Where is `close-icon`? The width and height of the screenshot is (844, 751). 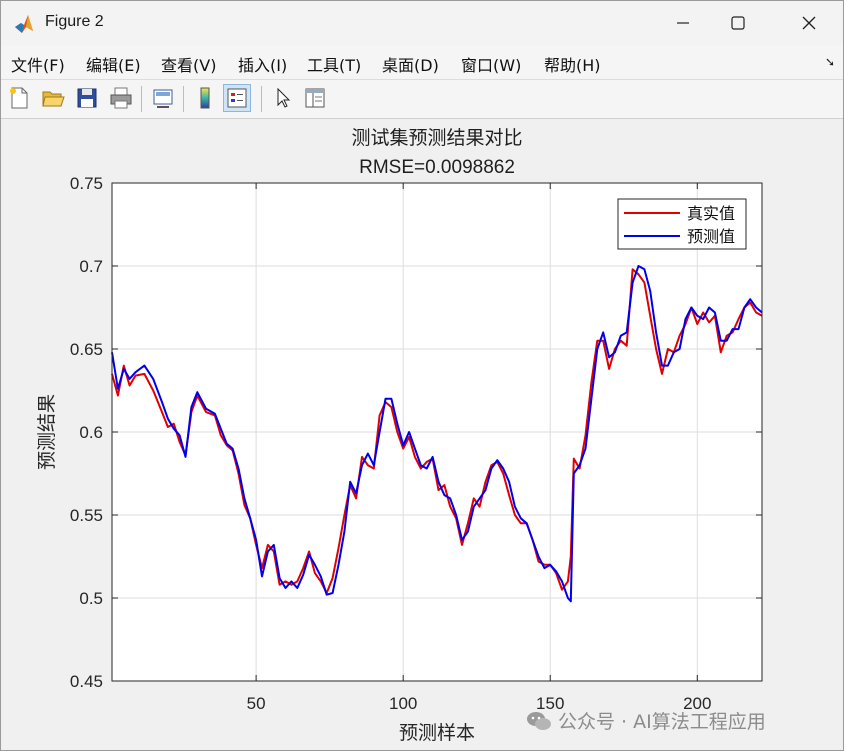
close-icon is located at coordinates (809, 23).